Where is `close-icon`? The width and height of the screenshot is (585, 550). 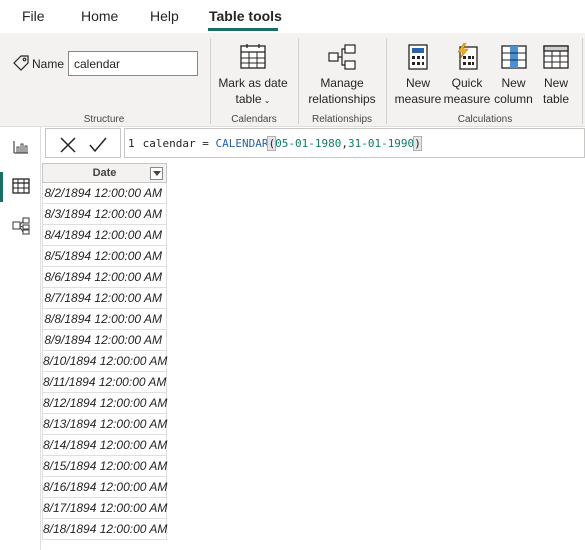 close-icon is located at coordinates (68, 145).